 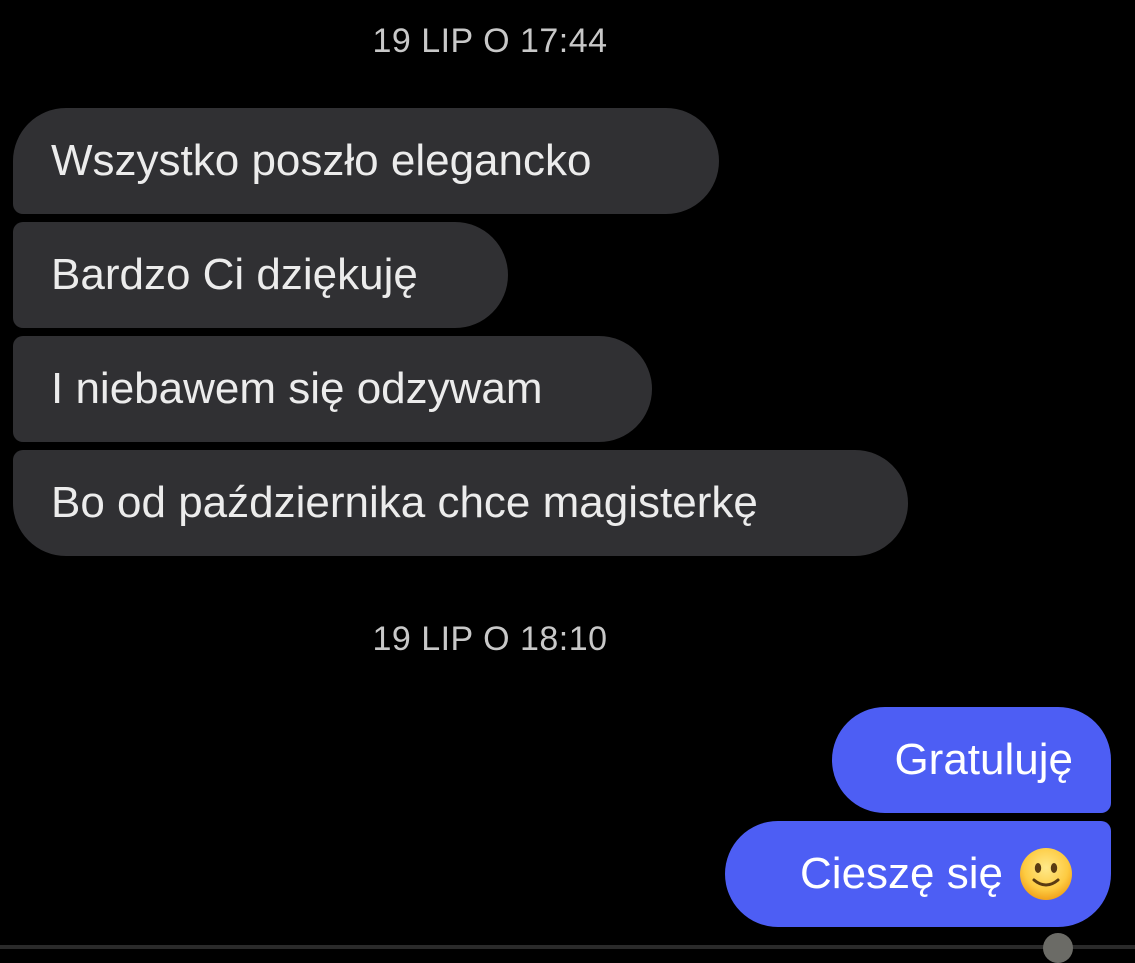 I want to click on incoming-message-bubble: Bardzo Ci dziękuję, so click(x=260, y=275).